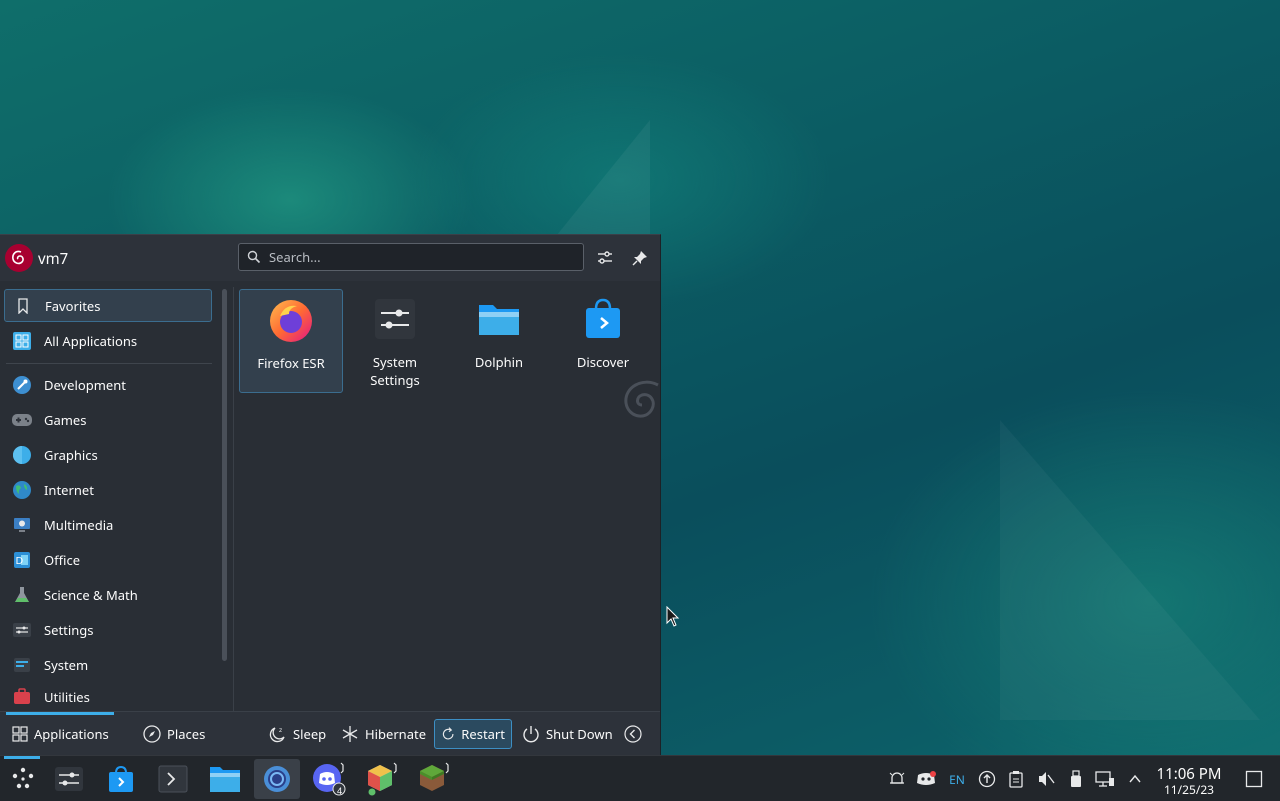  Describe the element at coordinates (91, 340) in the screenshot. I see `sidebar-item-label: All Applications` at that location.